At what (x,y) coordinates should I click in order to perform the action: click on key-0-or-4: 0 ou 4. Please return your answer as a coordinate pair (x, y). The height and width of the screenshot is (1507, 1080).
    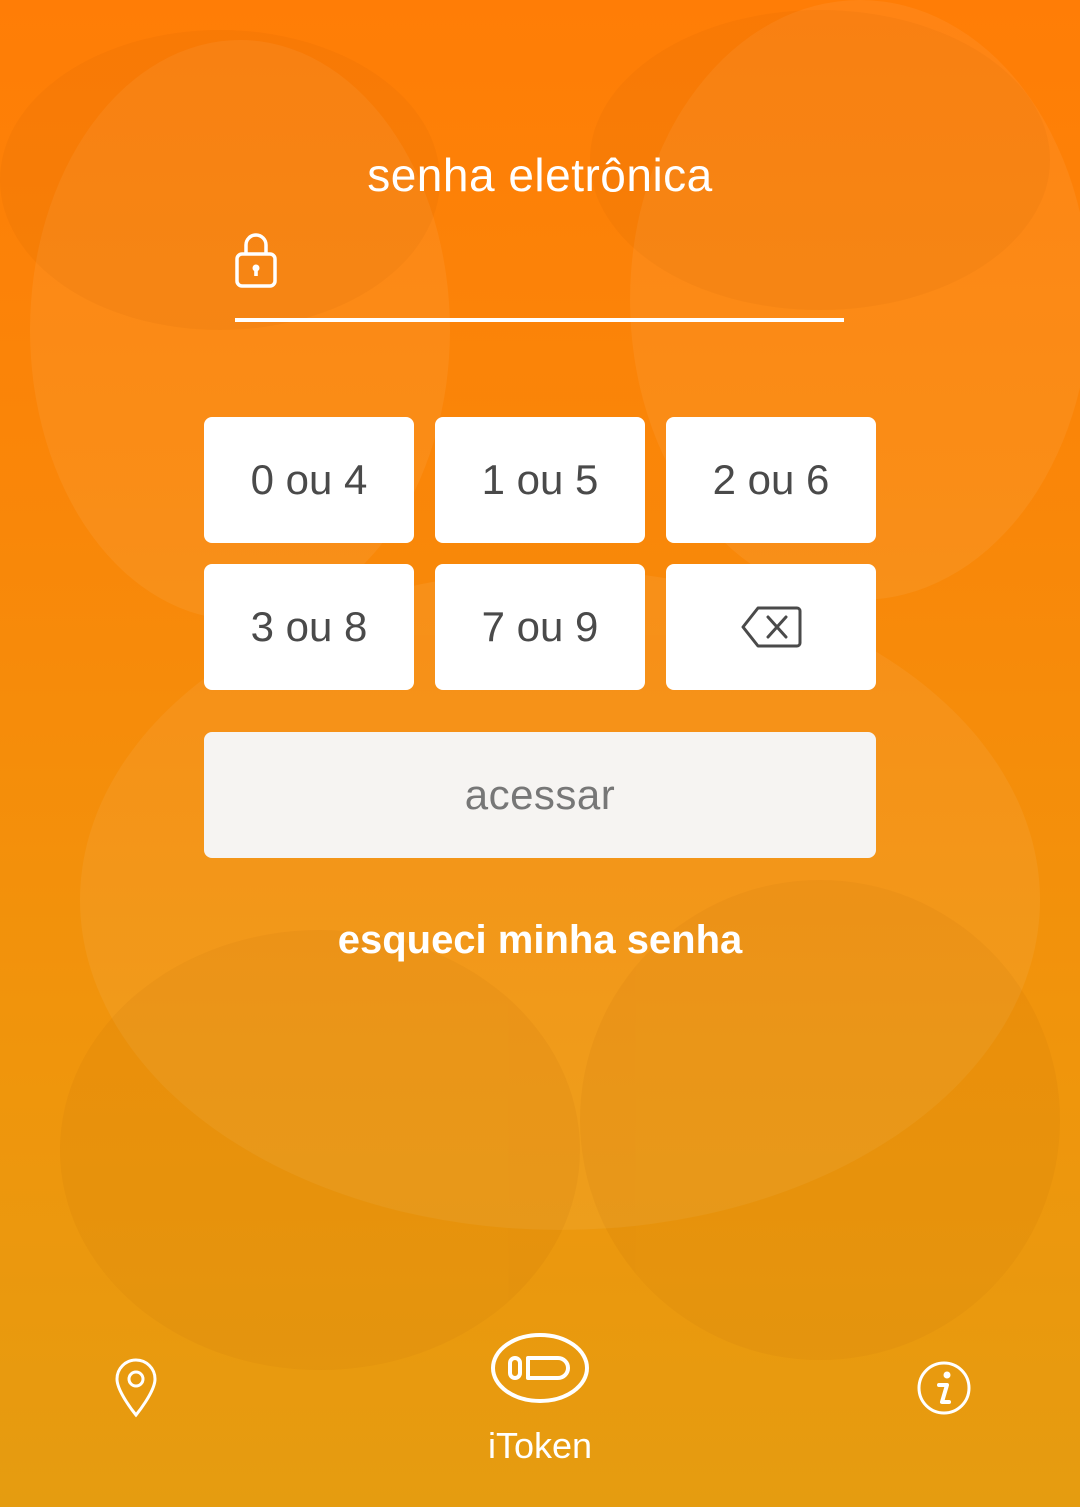
    Looking at the image, I should click on (309, 480).